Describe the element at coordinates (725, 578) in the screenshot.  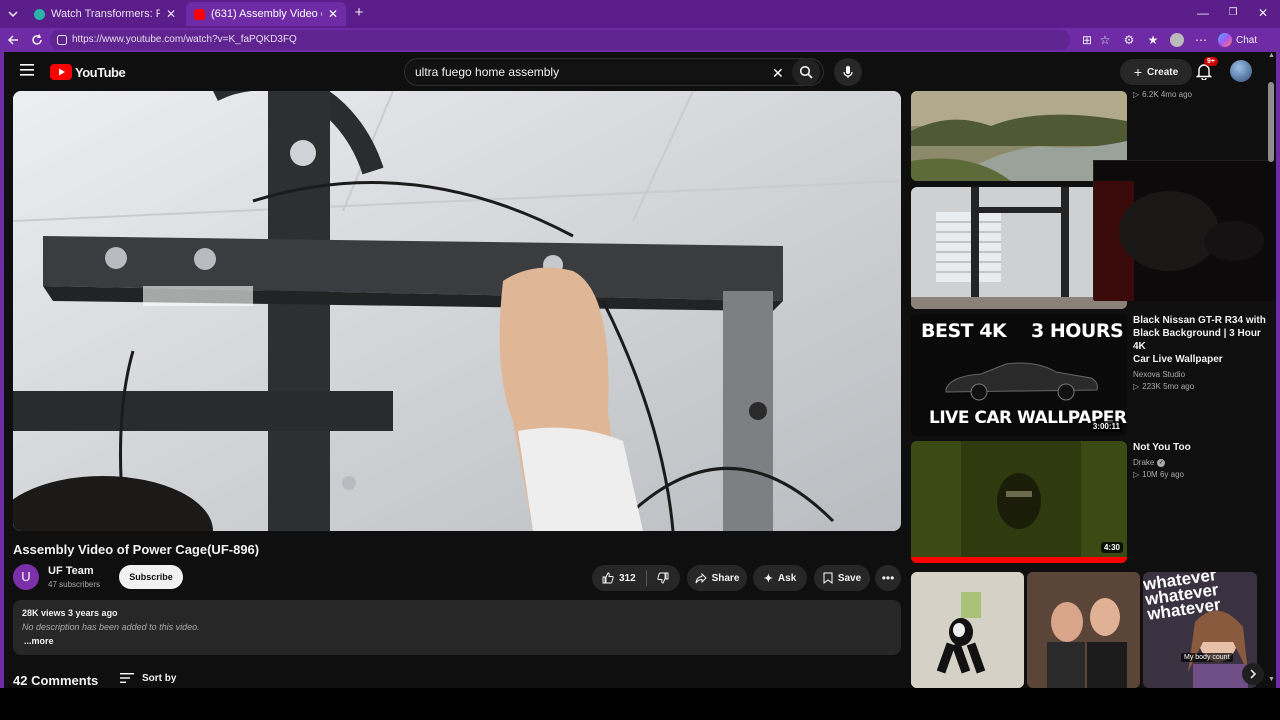
I see `share-label: Share` at that location.